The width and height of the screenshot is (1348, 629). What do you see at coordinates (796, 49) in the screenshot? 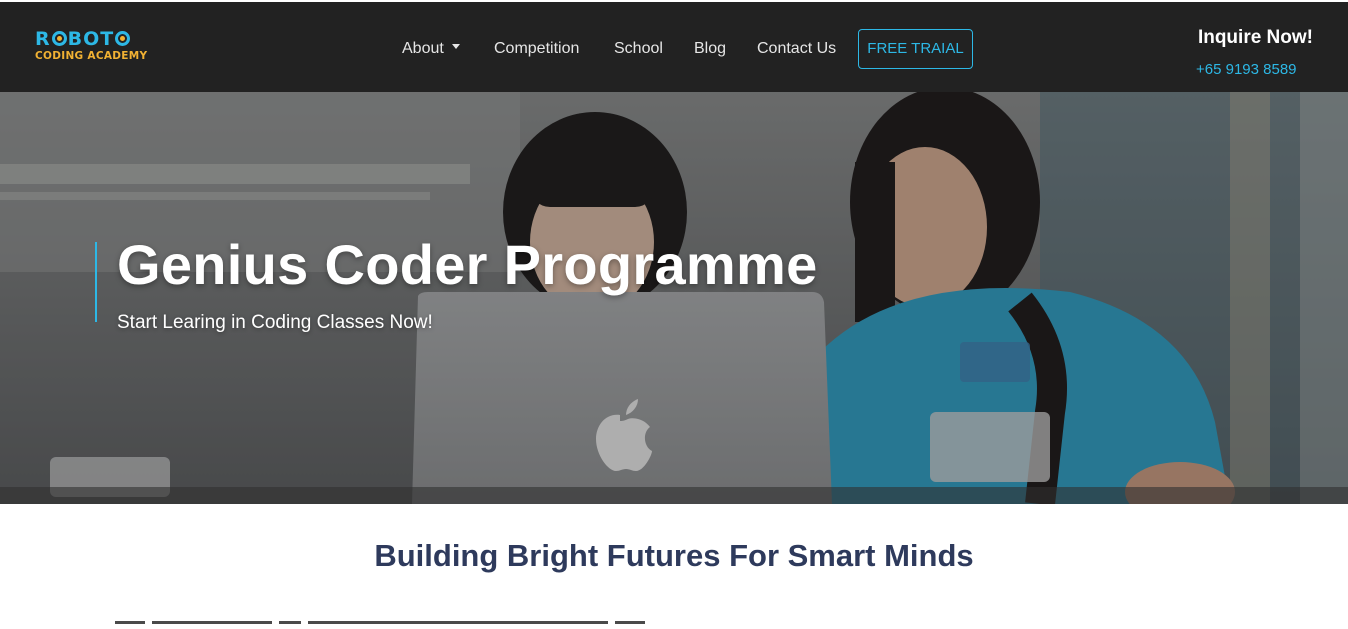
I see `nav-item-contact-us: Contact Us` at bounding box center [796, 49].